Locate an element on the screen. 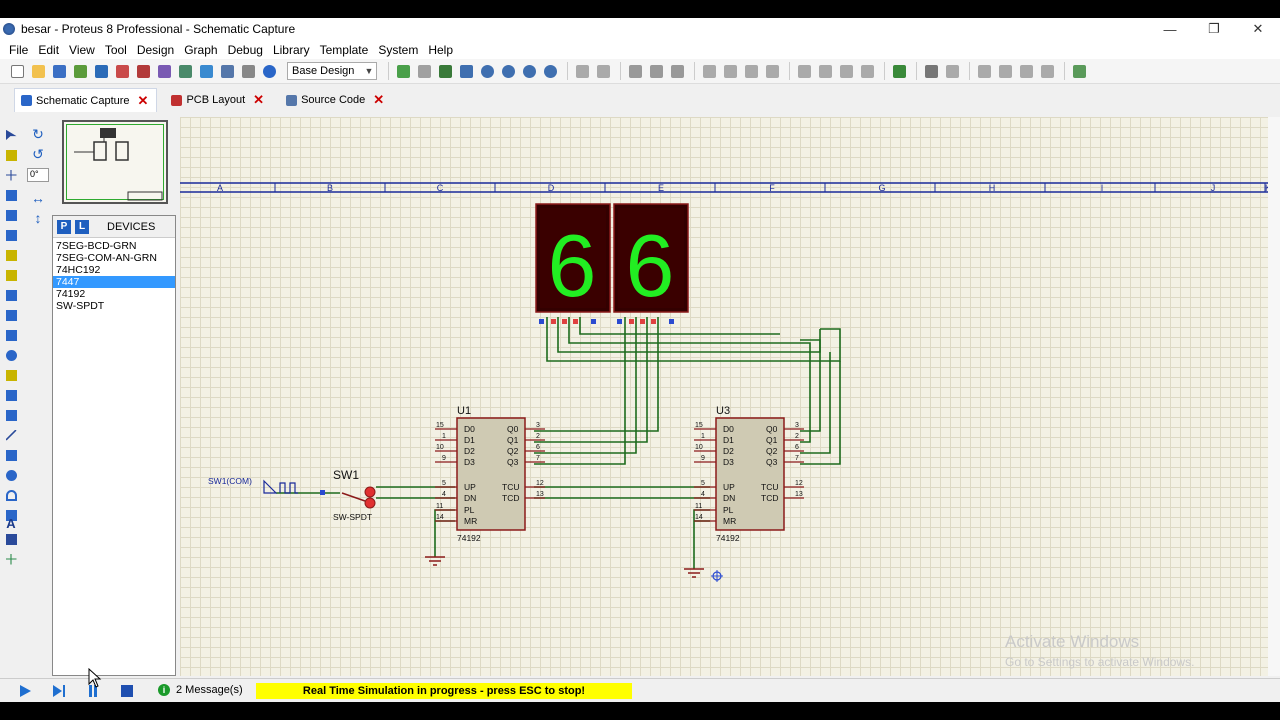 The height and width of the screenshot is (720, 1280). subcircuit-icon is located at coordinates (11, 255).